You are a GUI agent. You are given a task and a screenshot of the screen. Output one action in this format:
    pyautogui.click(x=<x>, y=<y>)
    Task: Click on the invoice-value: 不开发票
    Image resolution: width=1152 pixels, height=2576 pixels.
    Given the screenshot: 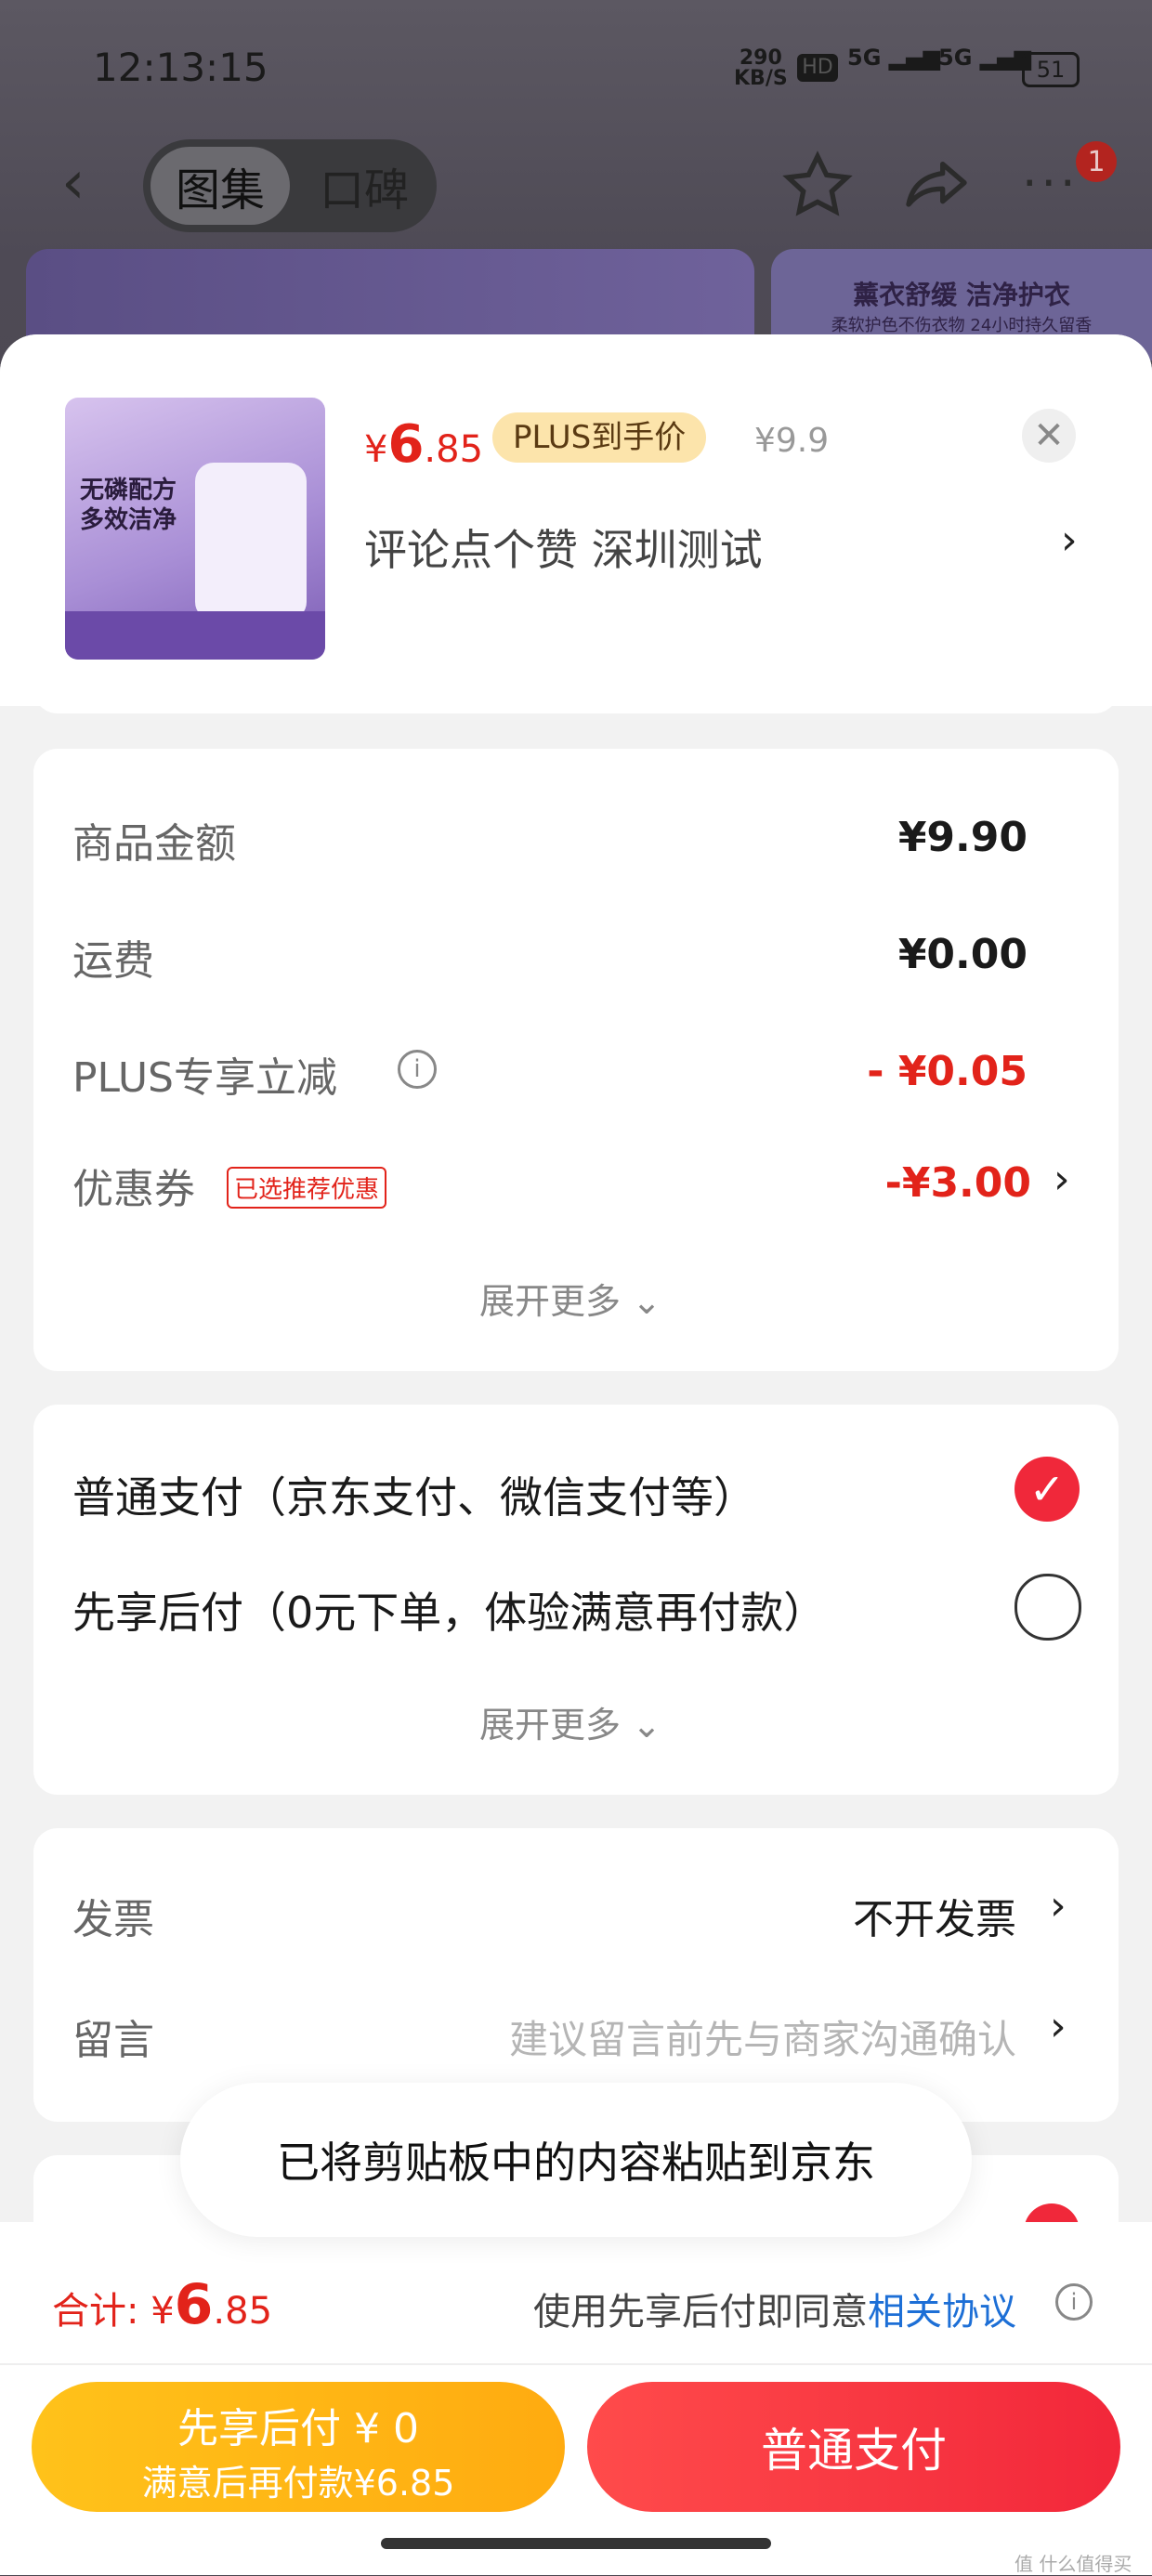 What is the action you would take?
    pyautogui.click(x=934, y=1915)
    